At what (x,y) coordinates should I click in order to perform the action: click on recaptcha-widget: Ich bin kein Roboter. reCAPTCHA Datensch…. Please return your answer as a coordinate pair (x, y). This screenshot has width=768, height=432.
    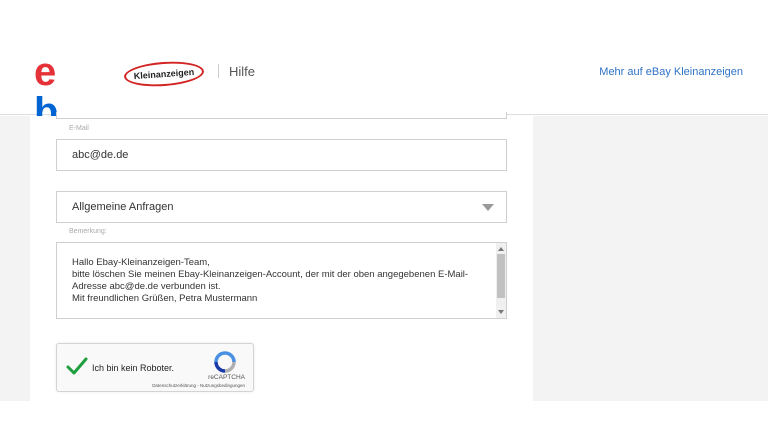
    Looking at the image, I should click on (155, 367).